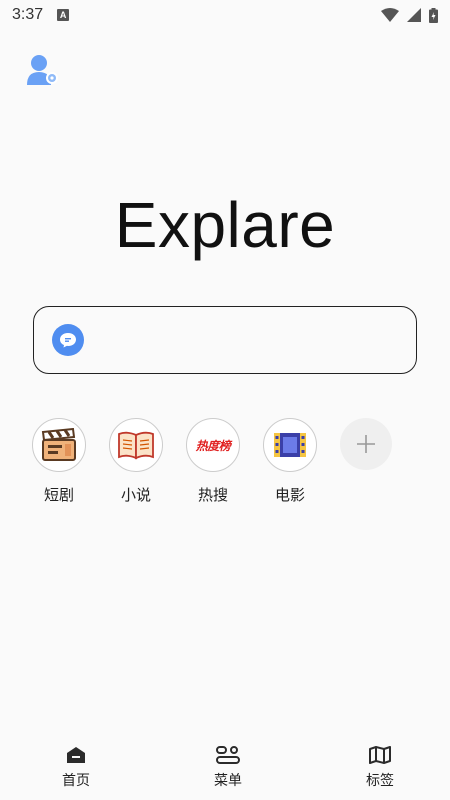  What do you see at coordinates (135, 495) in the screenshot?
I see `shortcut-label: 小说` at bounding box center [135, 495].